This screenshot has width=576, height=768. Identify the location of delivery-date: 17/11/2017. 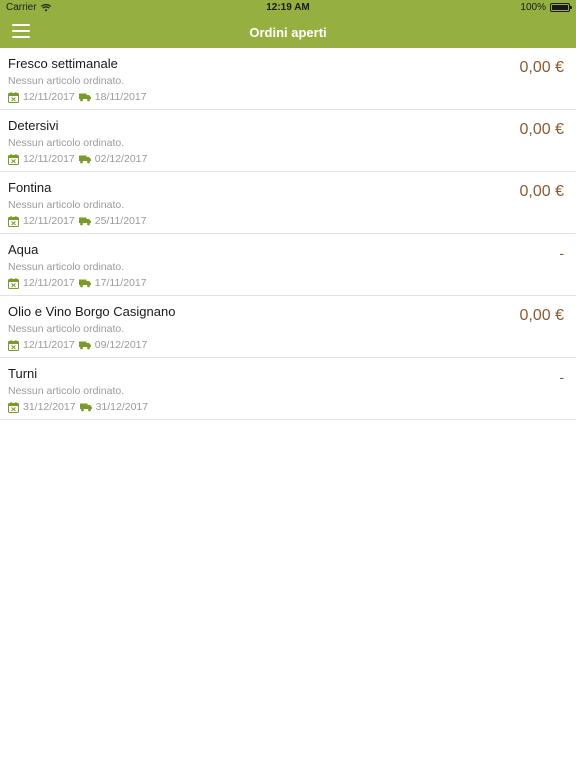
(120, 283).